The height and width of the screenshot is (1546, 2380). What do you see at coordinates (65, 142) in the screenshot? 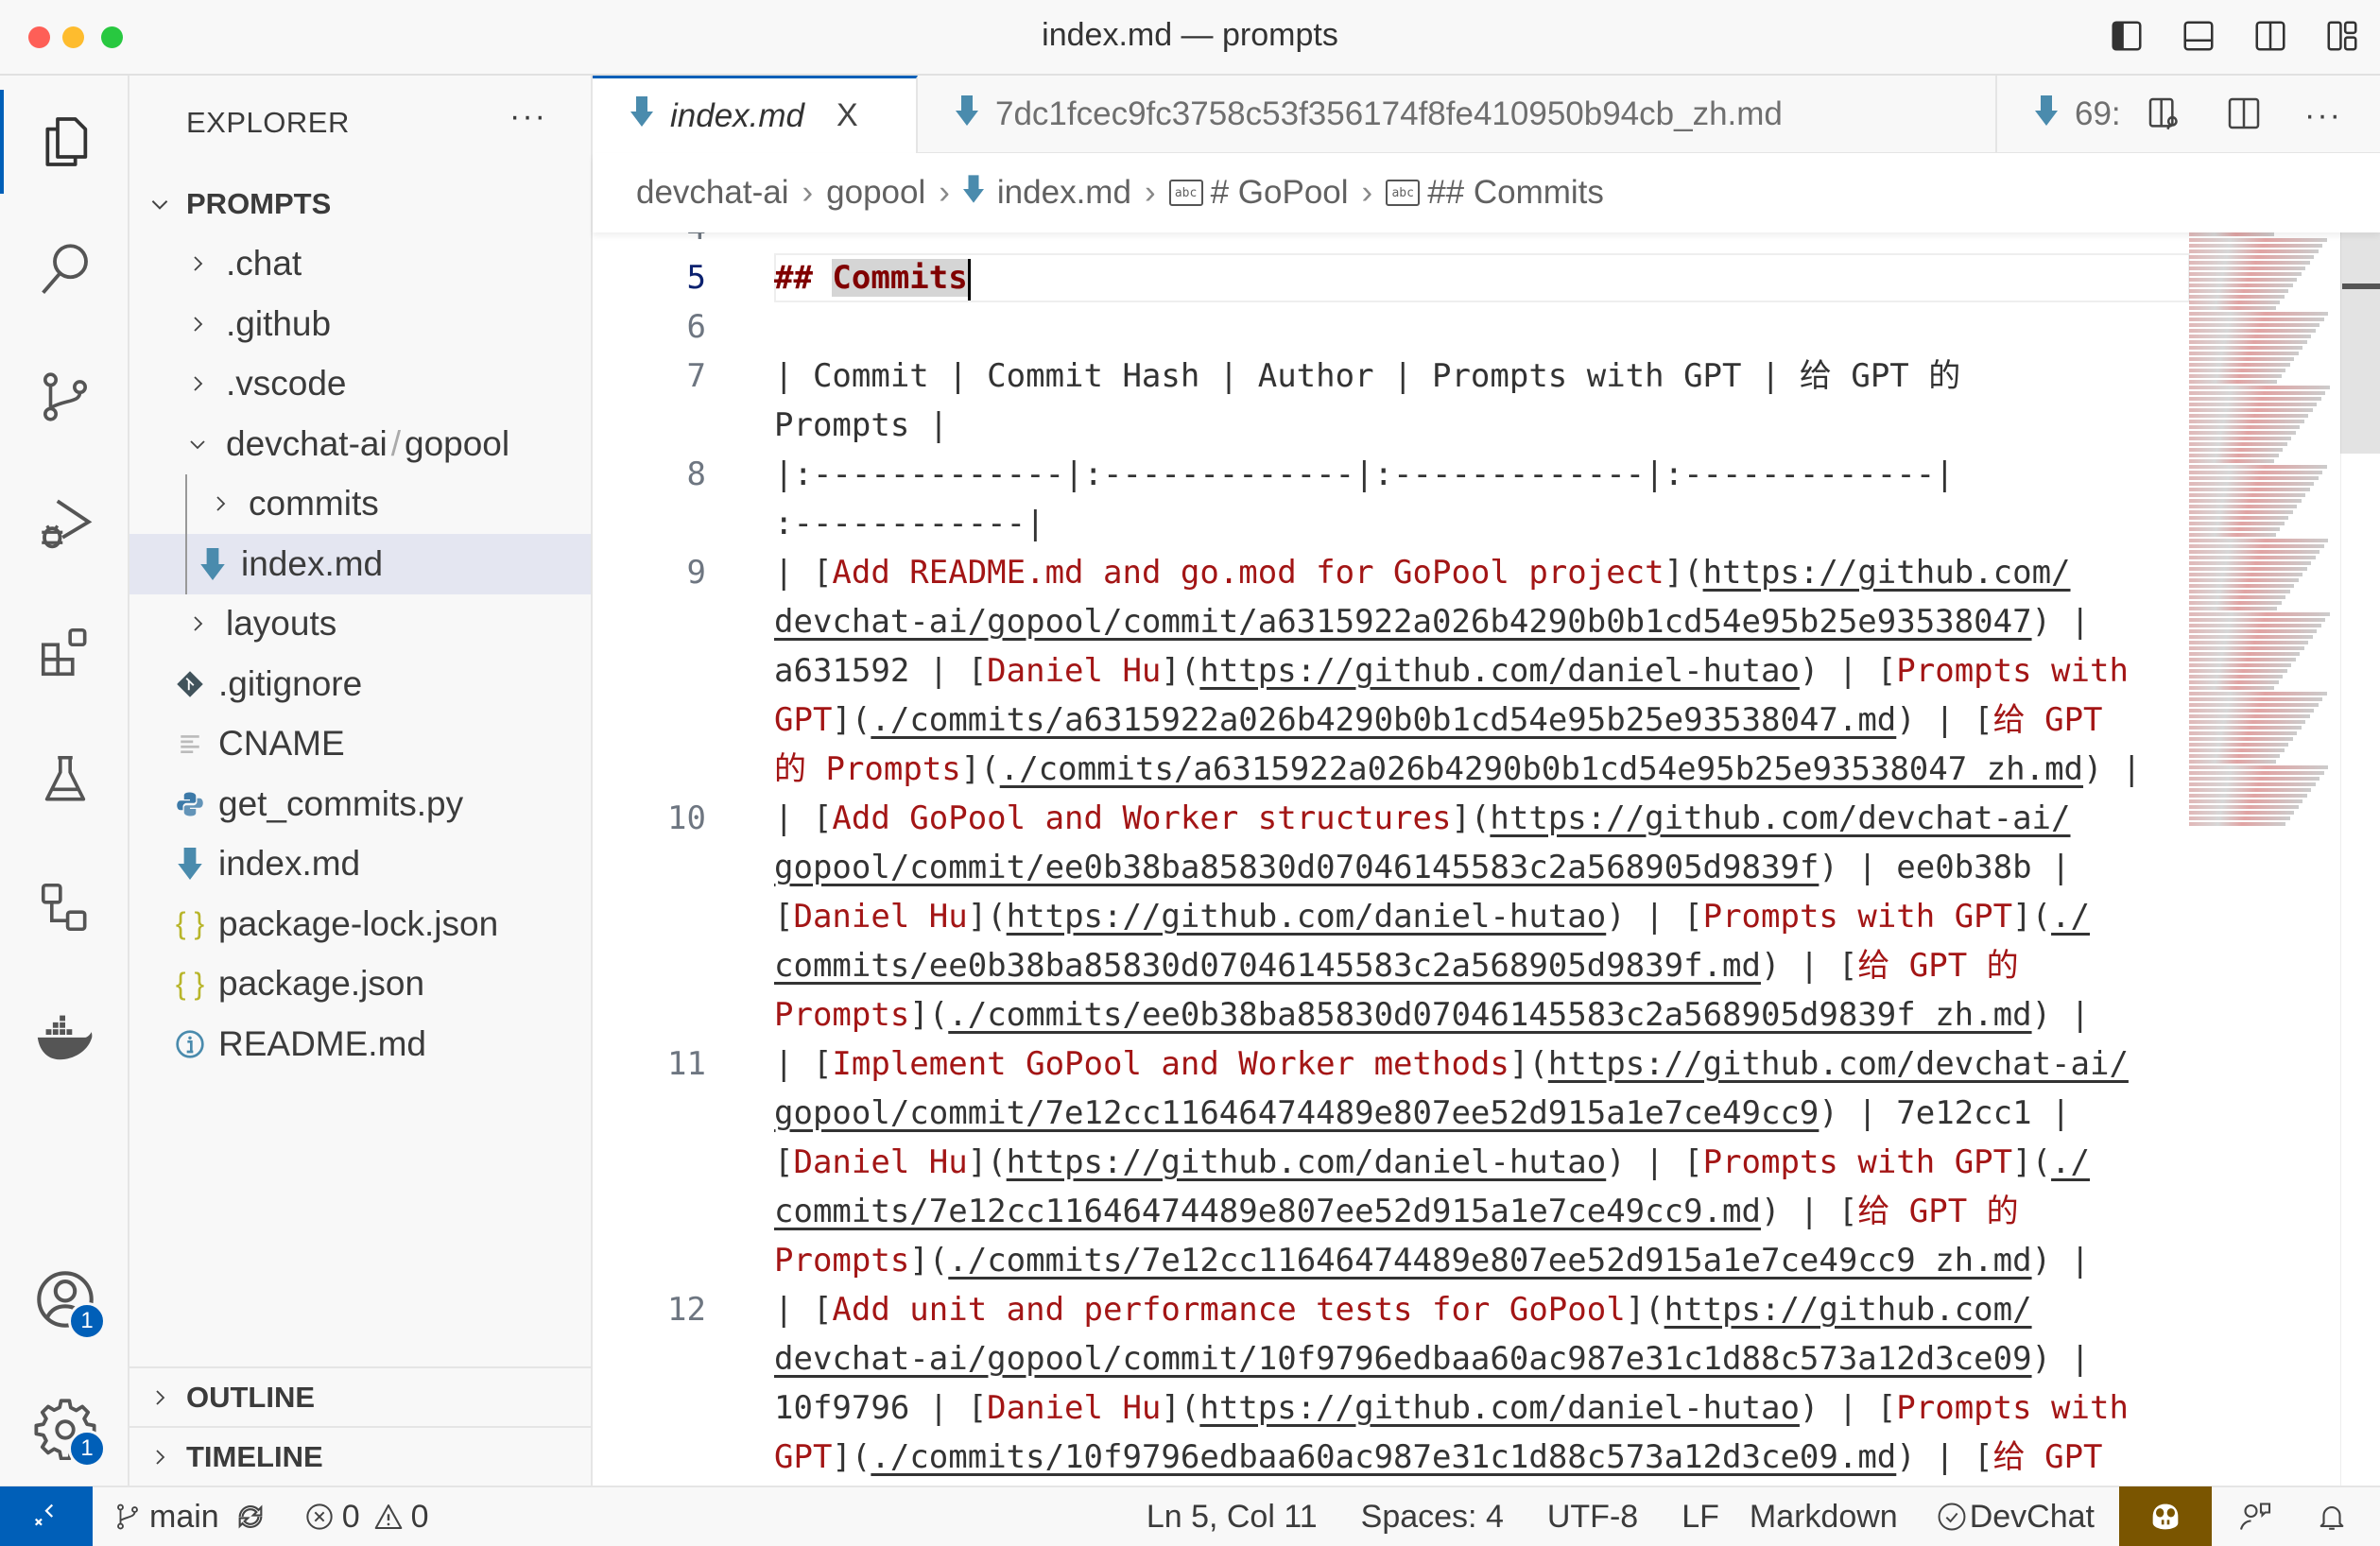
I see `activity-explorer` at bounding box center [65, 142].